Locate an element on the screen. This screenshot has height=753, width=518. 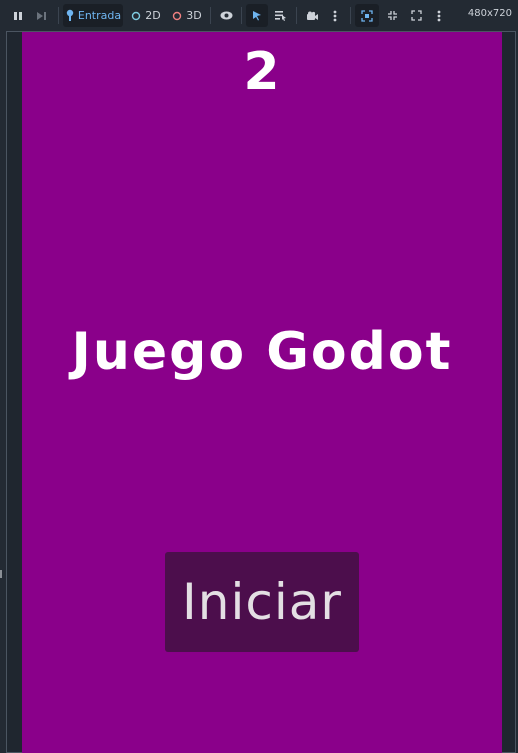
circle-3d-icon is located at coordinates (177, 15).